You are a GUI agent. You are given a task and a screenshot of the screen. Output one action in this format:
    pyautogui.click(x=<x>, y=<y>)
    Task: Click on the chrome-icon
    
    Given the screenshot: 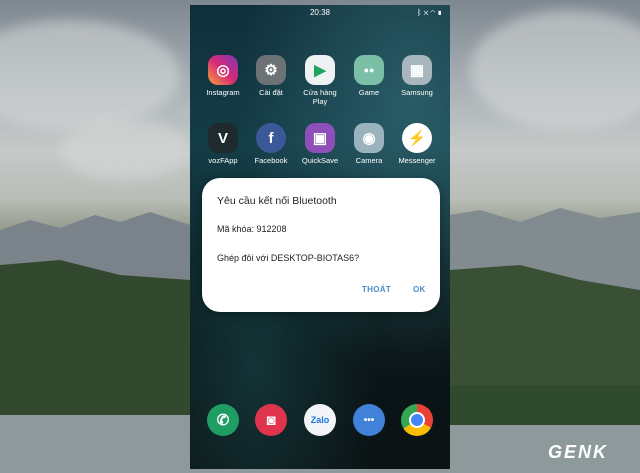 What is the action you would take?
    pyautogui.click(x=417, y=420)
    